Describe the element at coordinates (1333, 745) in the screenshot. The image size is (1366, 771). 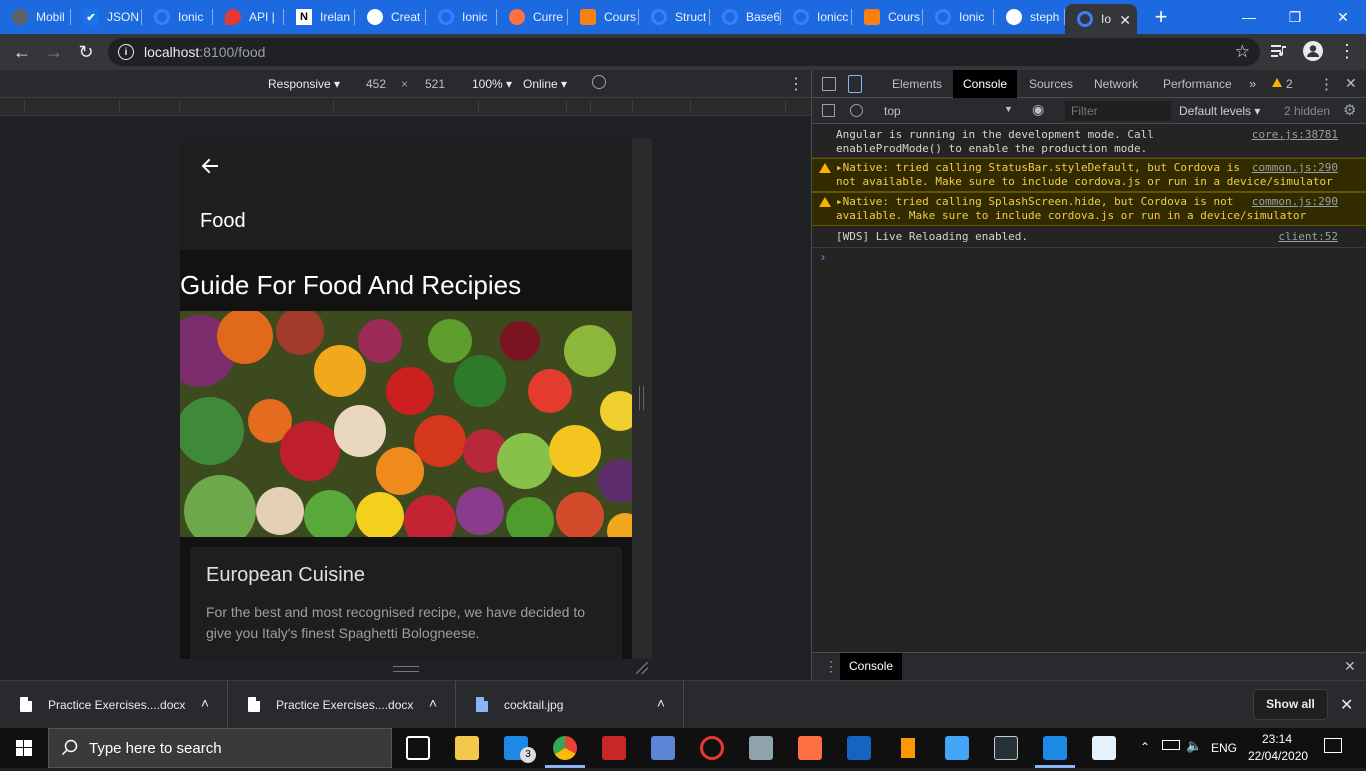
I see `notifications-icon` at that location.